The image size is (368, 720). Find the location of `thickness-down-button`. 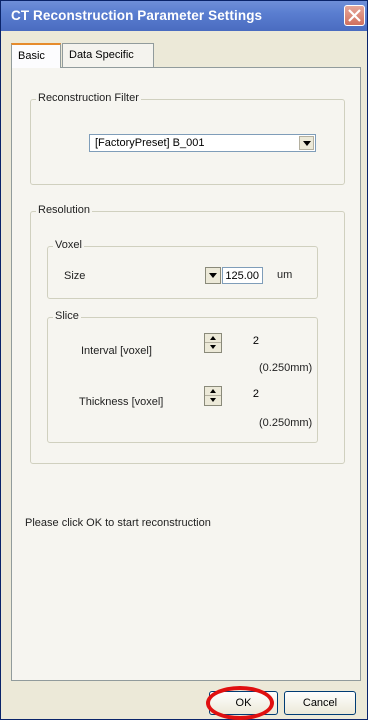

thickness-down-button is located at coordinates (213, 400).